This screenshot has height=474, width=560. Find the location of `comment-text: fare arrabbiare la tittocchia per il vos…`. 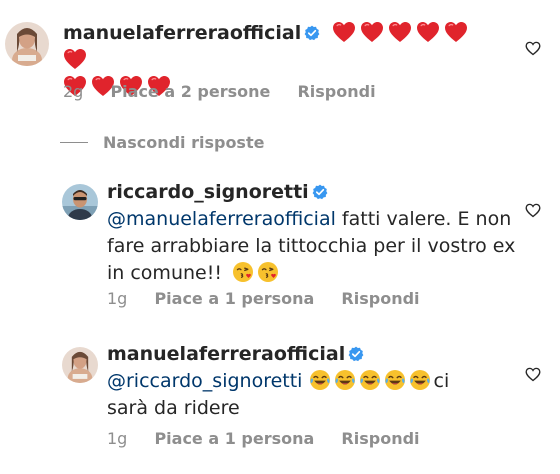

comment-text: fare arrabbiare la tittocchia per il vos… is located at coordinates (311, 246).